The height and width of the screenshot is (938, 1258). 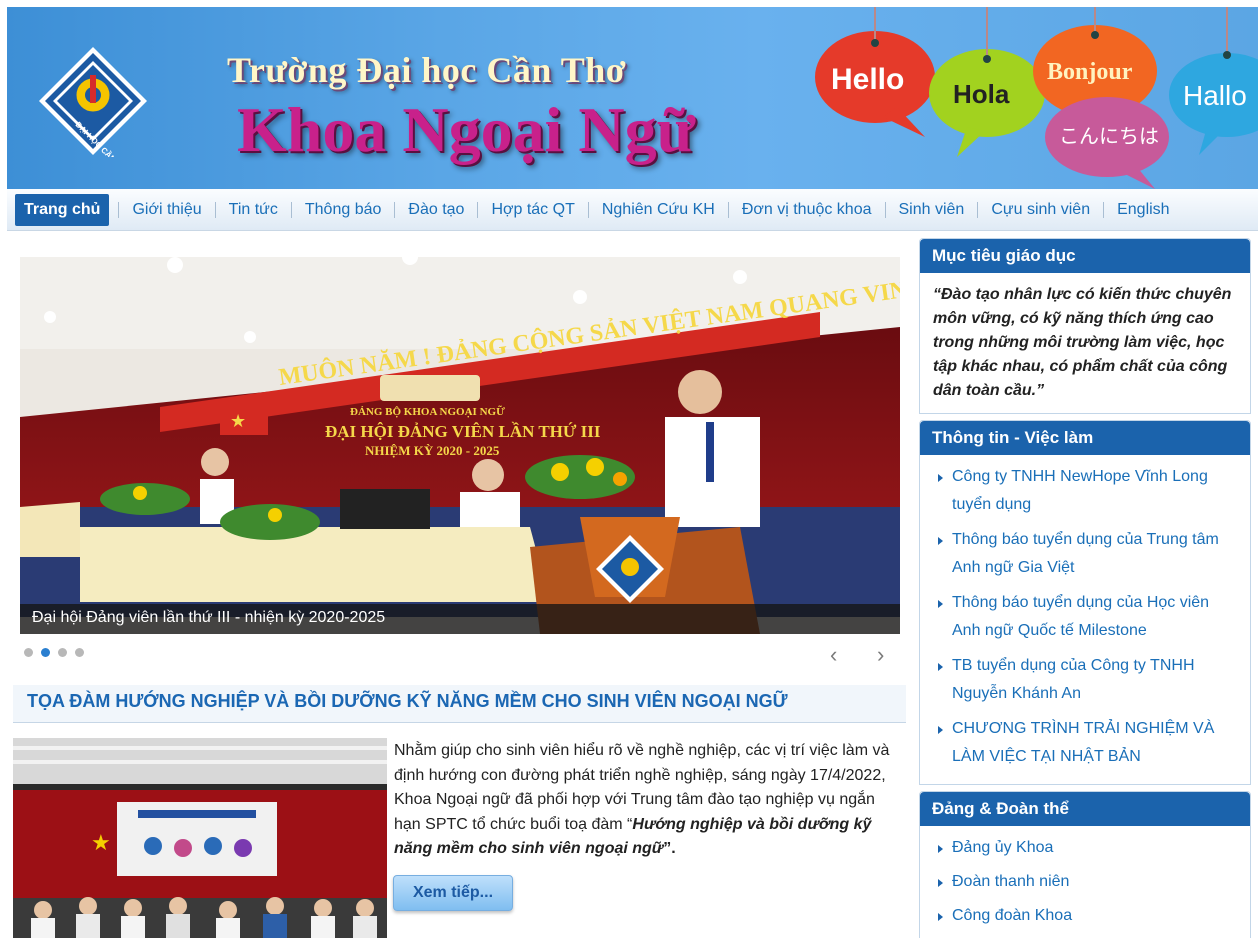 What do you see at coordinates (253, 210) in the screenshot?
I see `nav-news: Tin tức` at bounding box center [253, 210].